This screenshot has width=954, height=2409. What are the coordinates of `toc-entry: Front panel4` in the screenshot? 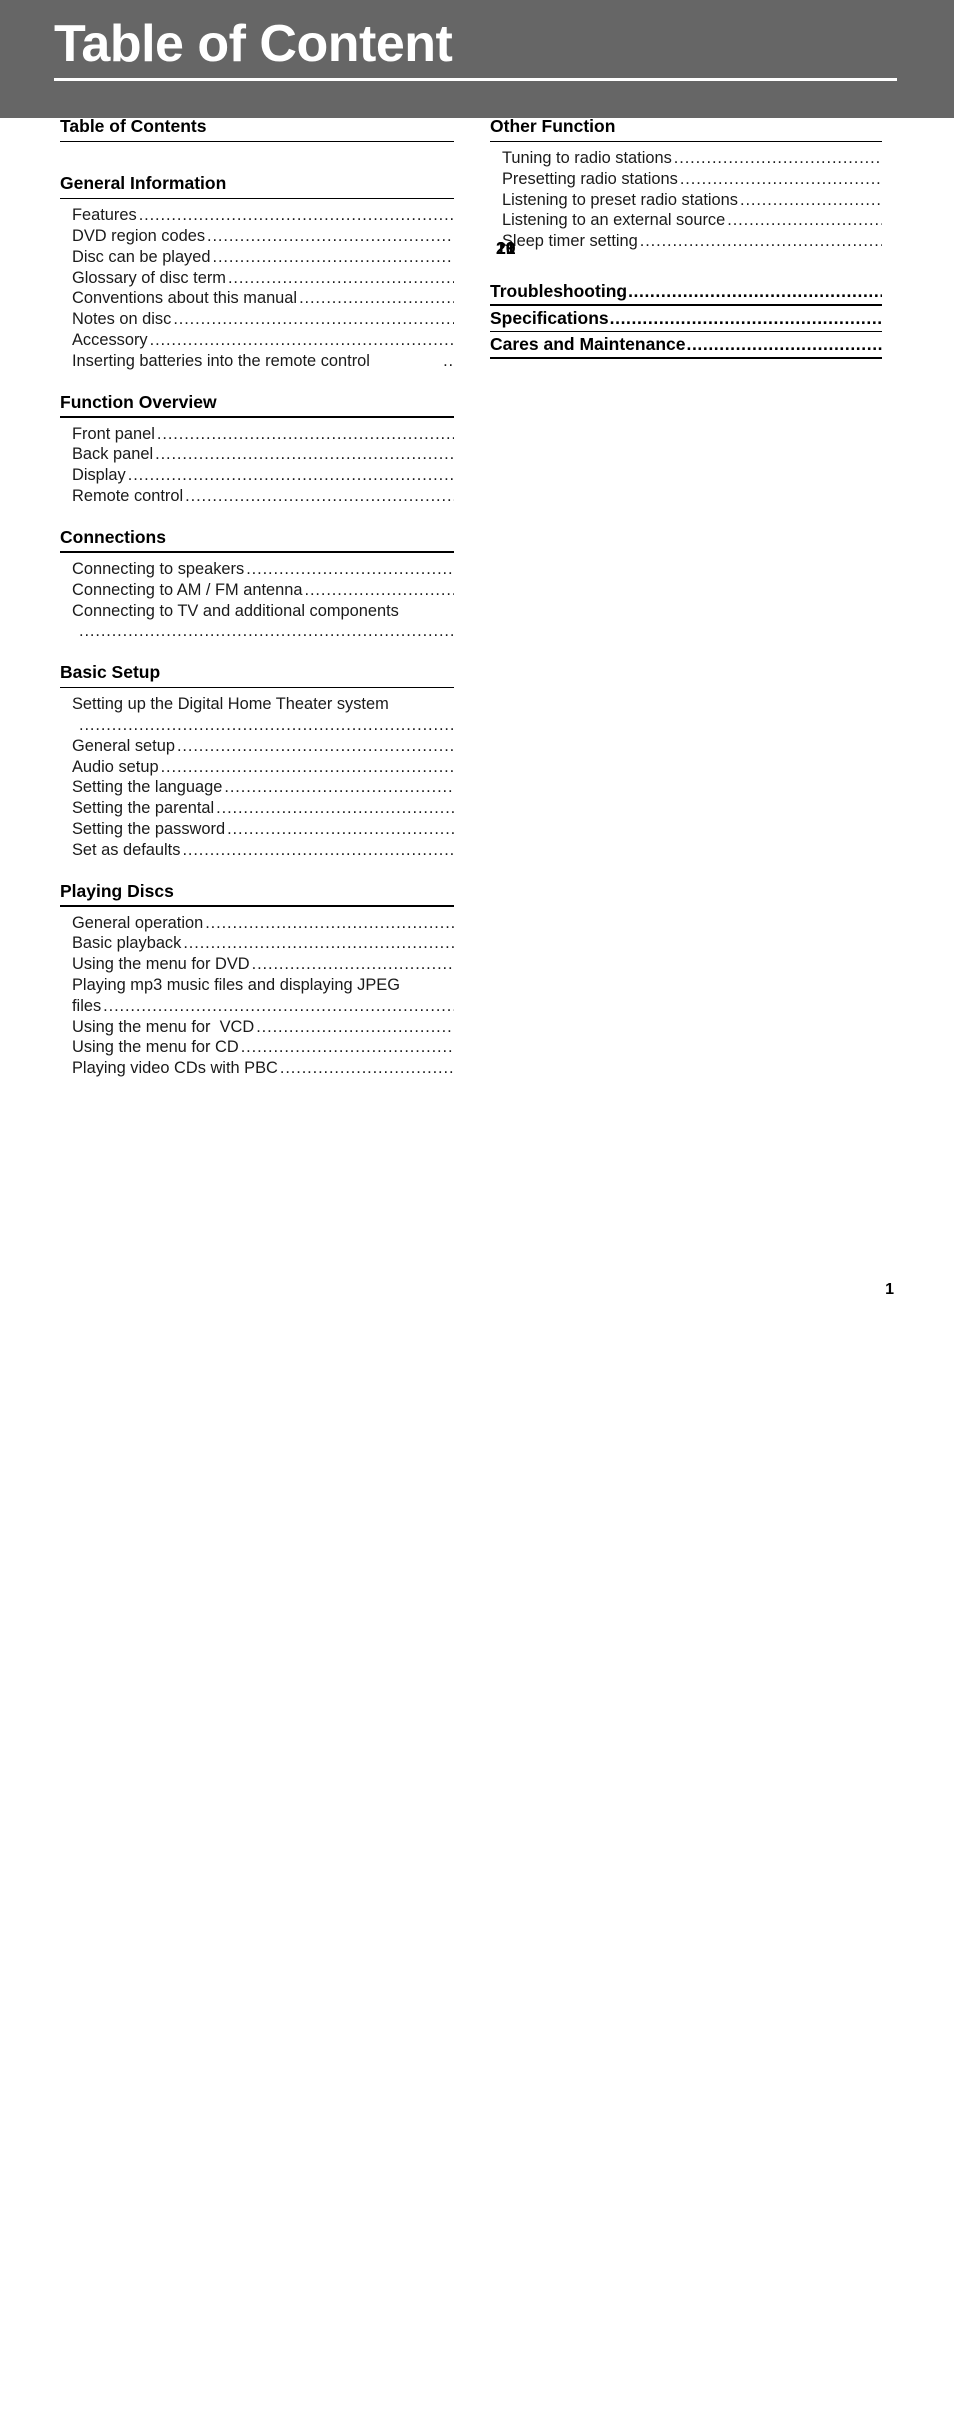 It's located at (263, 434).